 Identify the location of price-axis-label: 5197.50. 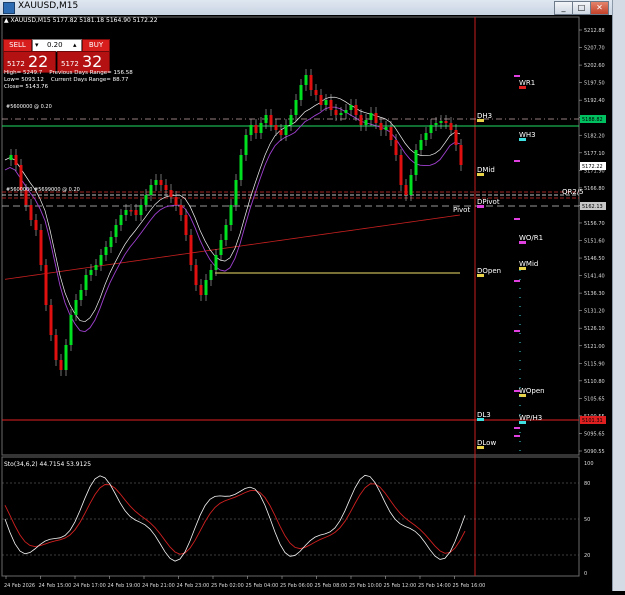
(594, 84).